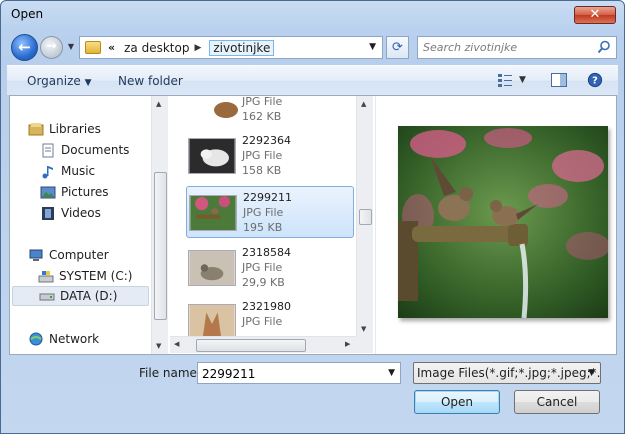  I want to click on window-title: Open, so click(27, 14).